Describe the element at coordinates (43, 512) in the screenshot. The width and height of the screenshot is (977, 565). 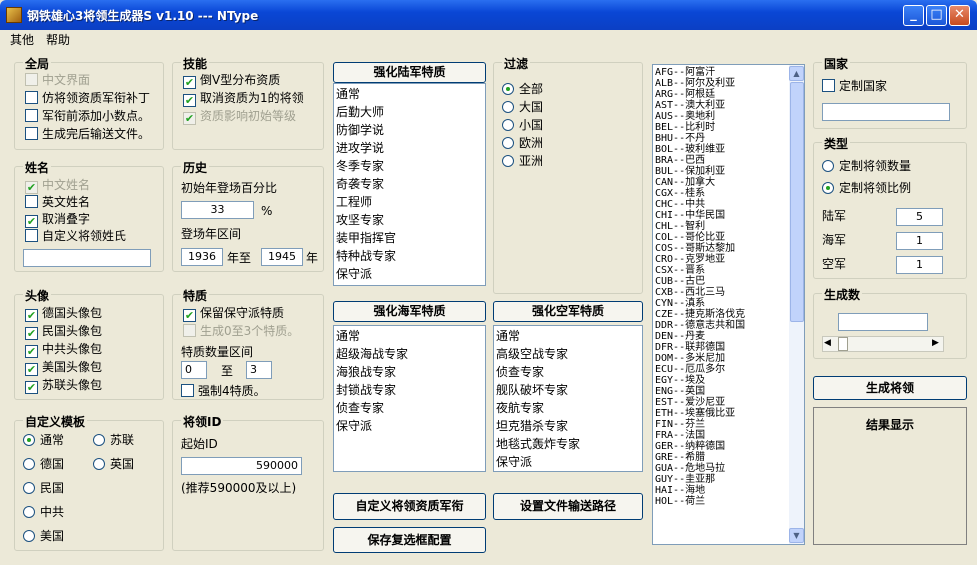
I see `template-radio-3: 中共` at that location.